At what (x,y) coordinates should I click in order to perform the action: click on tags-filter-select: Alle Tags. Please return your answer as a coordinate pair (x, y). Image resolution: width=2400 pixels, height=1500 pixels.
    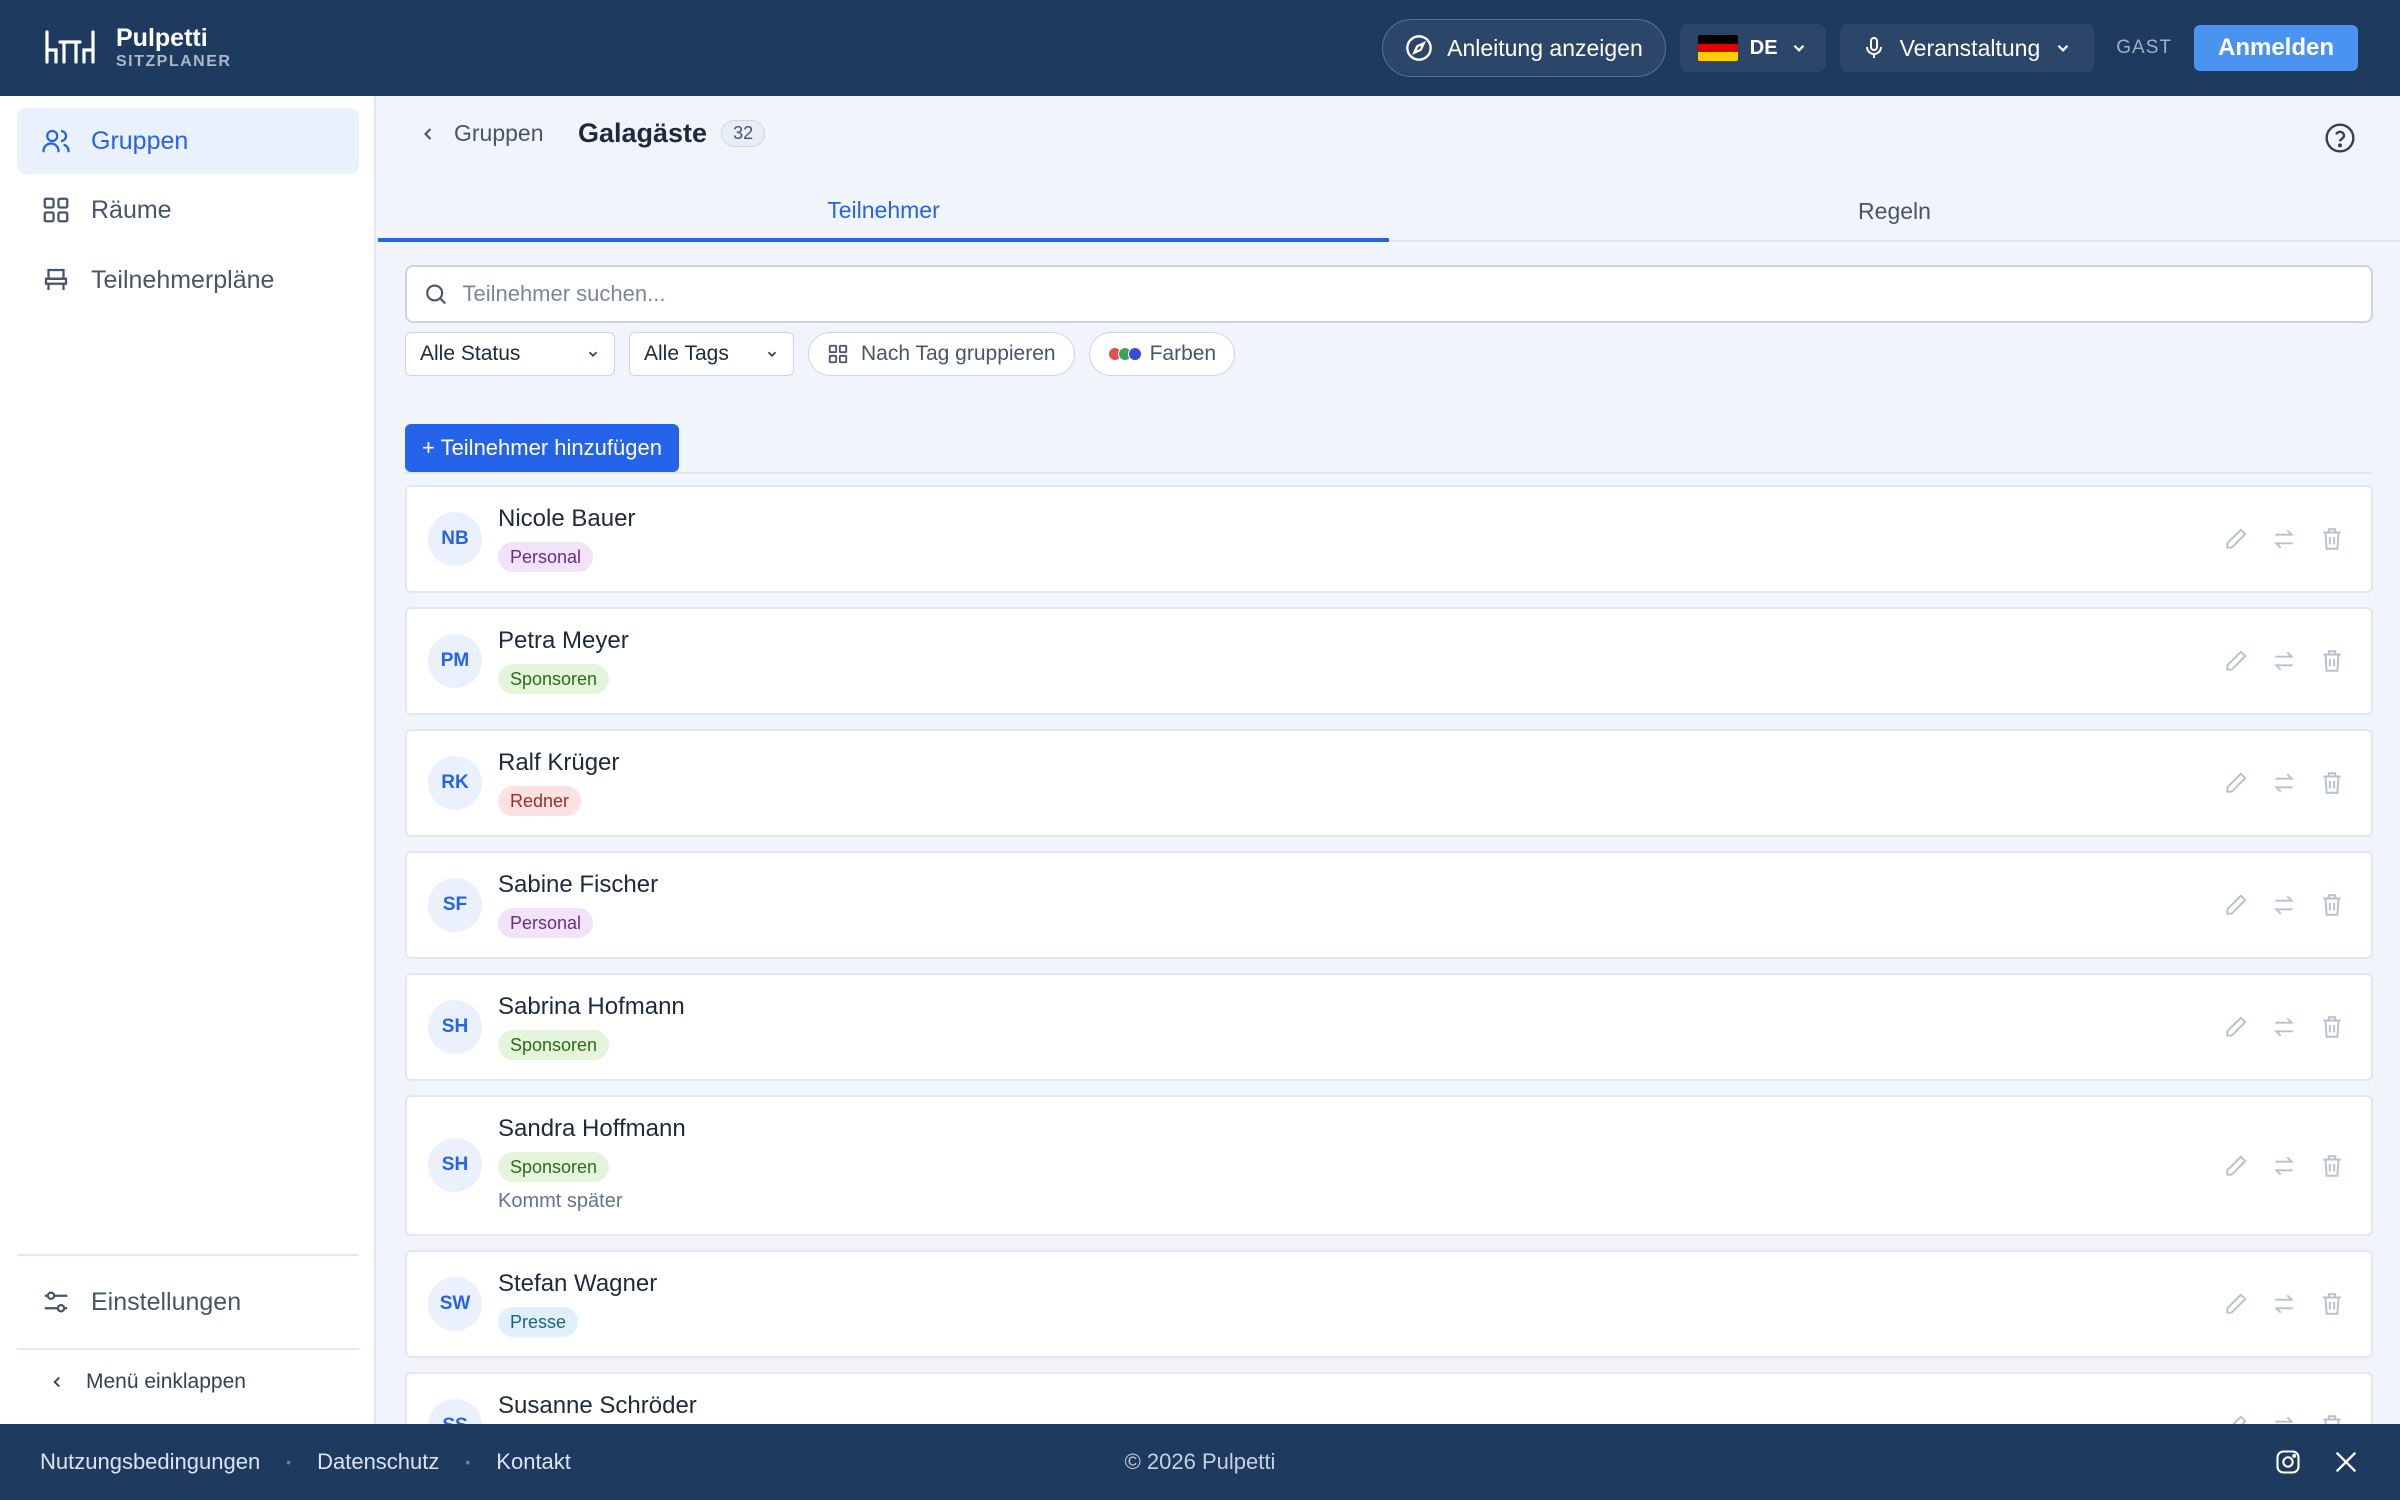
    Looking at the image, I should click on (711, 354).